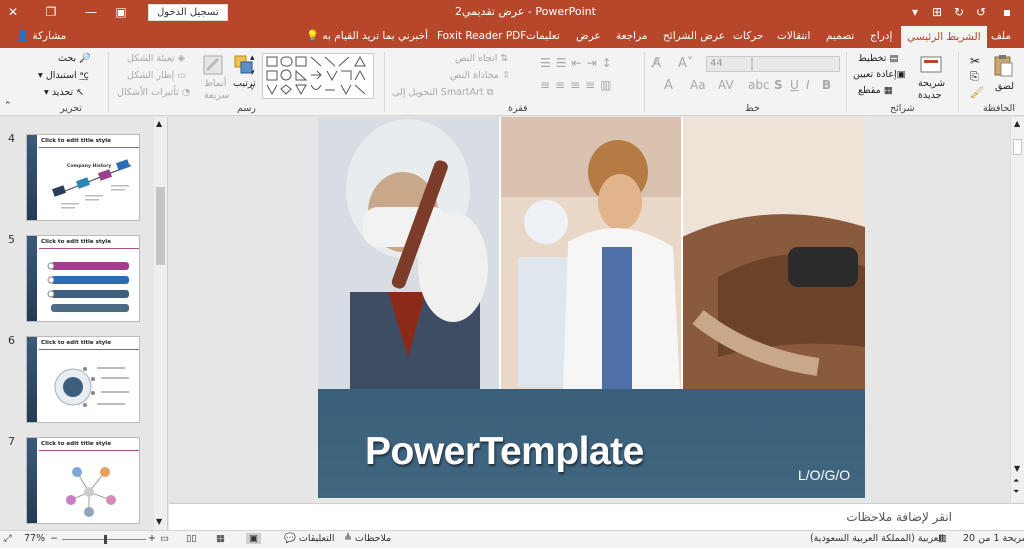 The image size is (1024, 548). I want to click on spelling-icon: ▥, so click(942, 538).